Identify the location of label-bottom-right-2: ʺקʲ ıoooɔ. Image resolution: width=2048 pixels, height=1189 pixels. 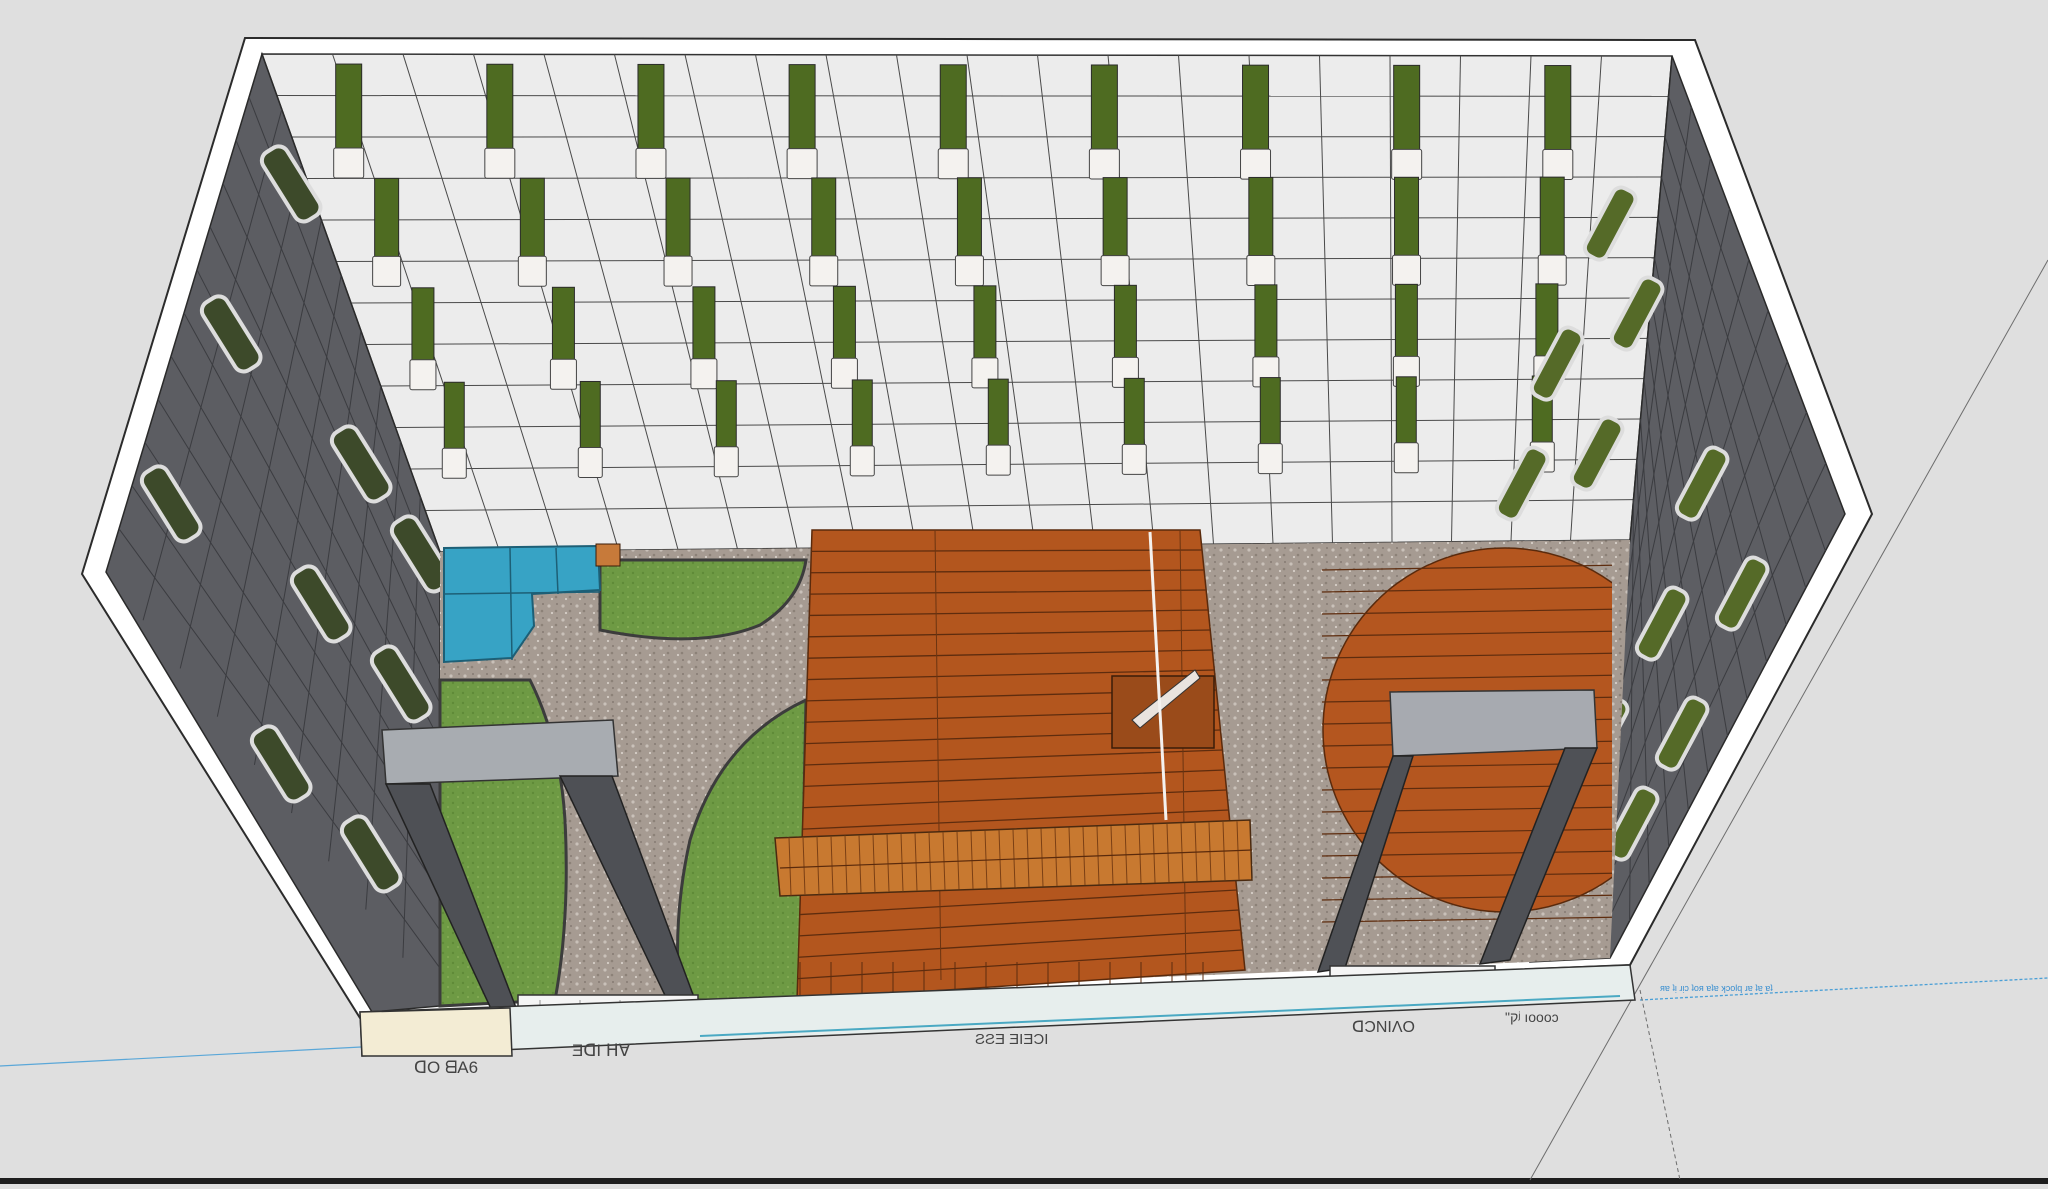
(1532, 1017).